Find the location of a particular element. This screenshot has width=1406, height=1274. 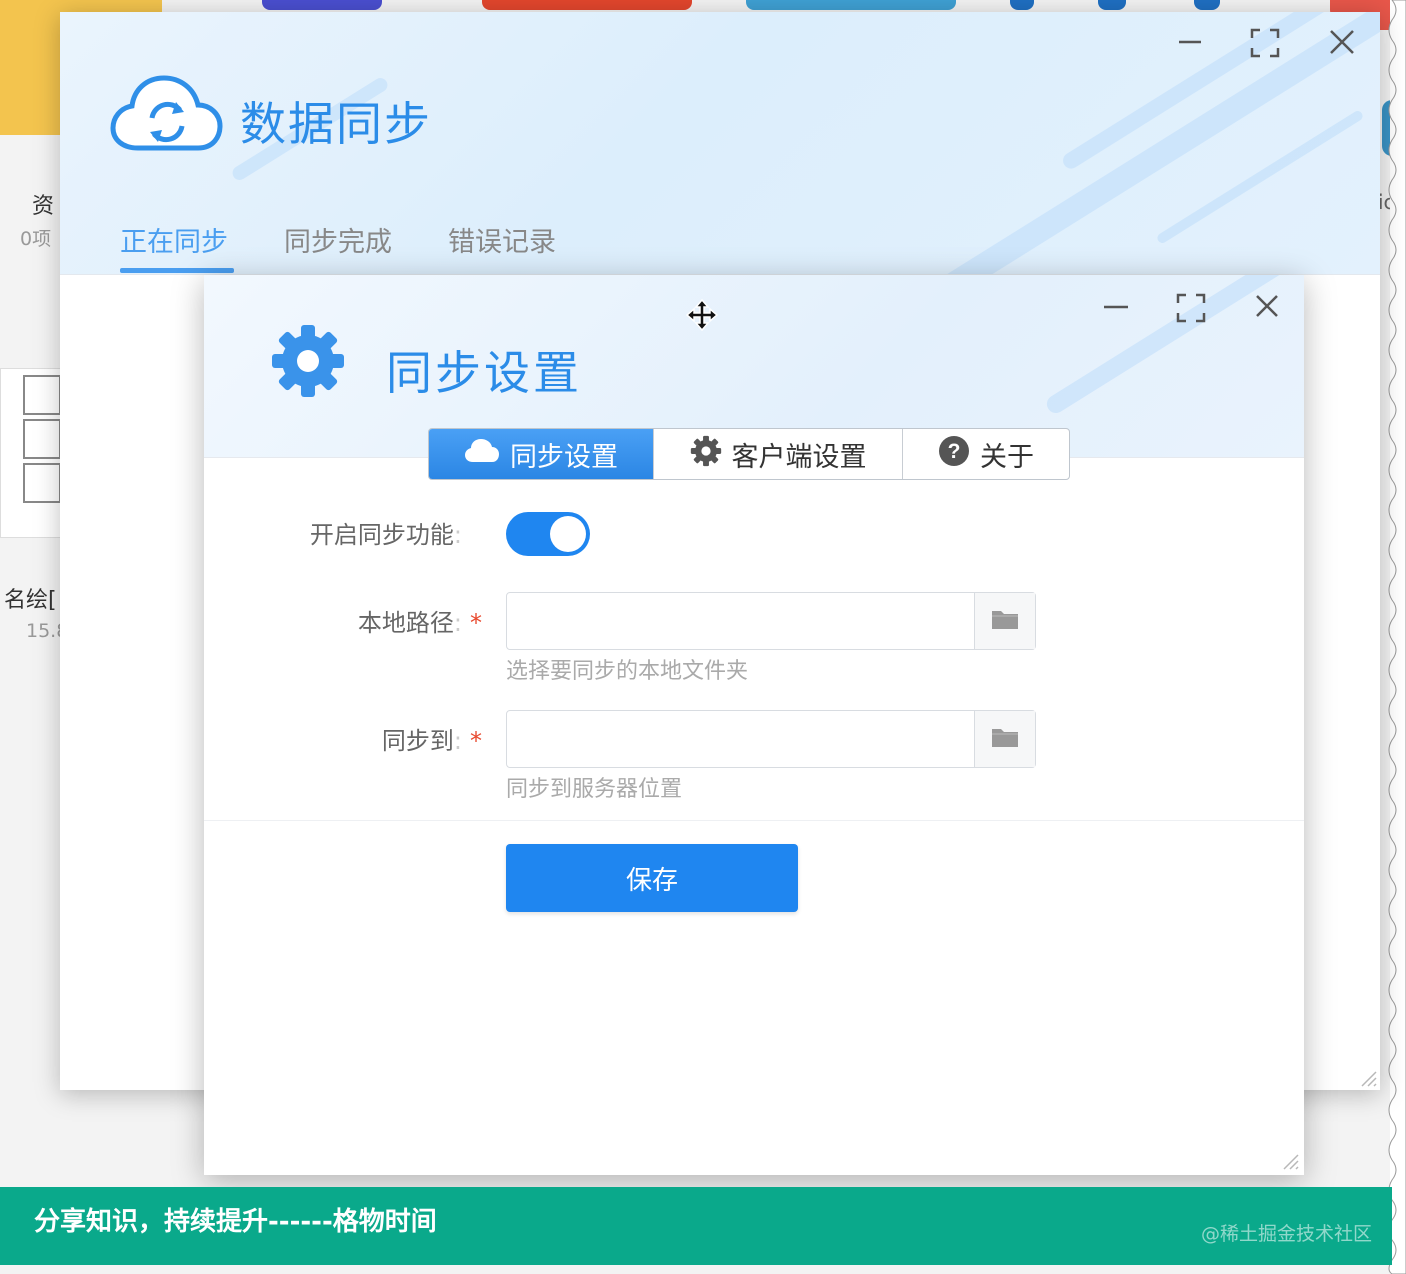

sync-to-field is located at coordinates (771, 739).